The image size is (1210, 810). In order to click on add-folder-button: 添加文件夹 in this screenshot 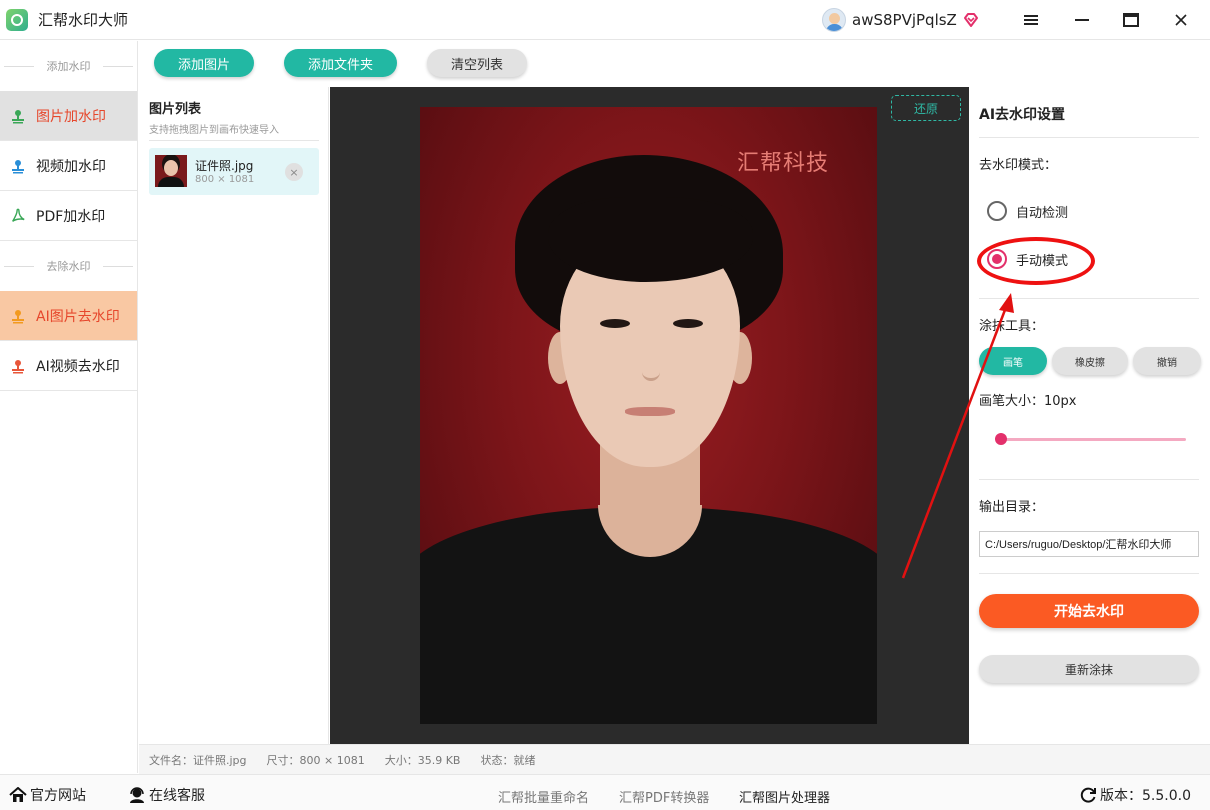, I will do `click(340, 63)`.